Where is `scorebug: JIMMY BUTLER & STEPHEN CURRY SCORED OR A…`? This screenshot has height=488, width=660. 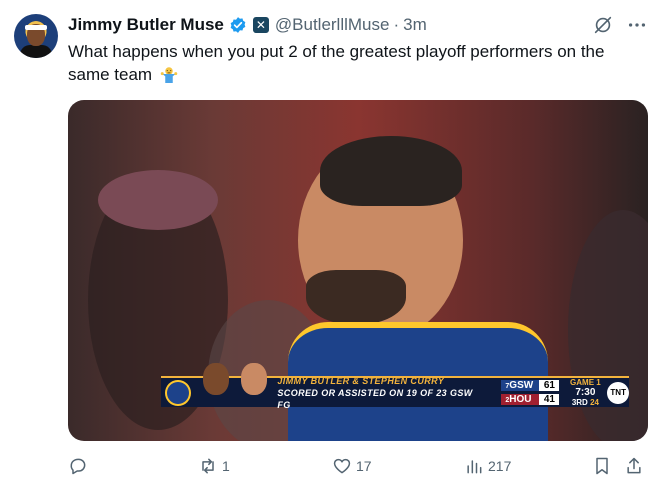
scorebug: JIMMY BUTLER & STEPHEN CURRY SCORED OR A… is located at coordinates (395, 386).